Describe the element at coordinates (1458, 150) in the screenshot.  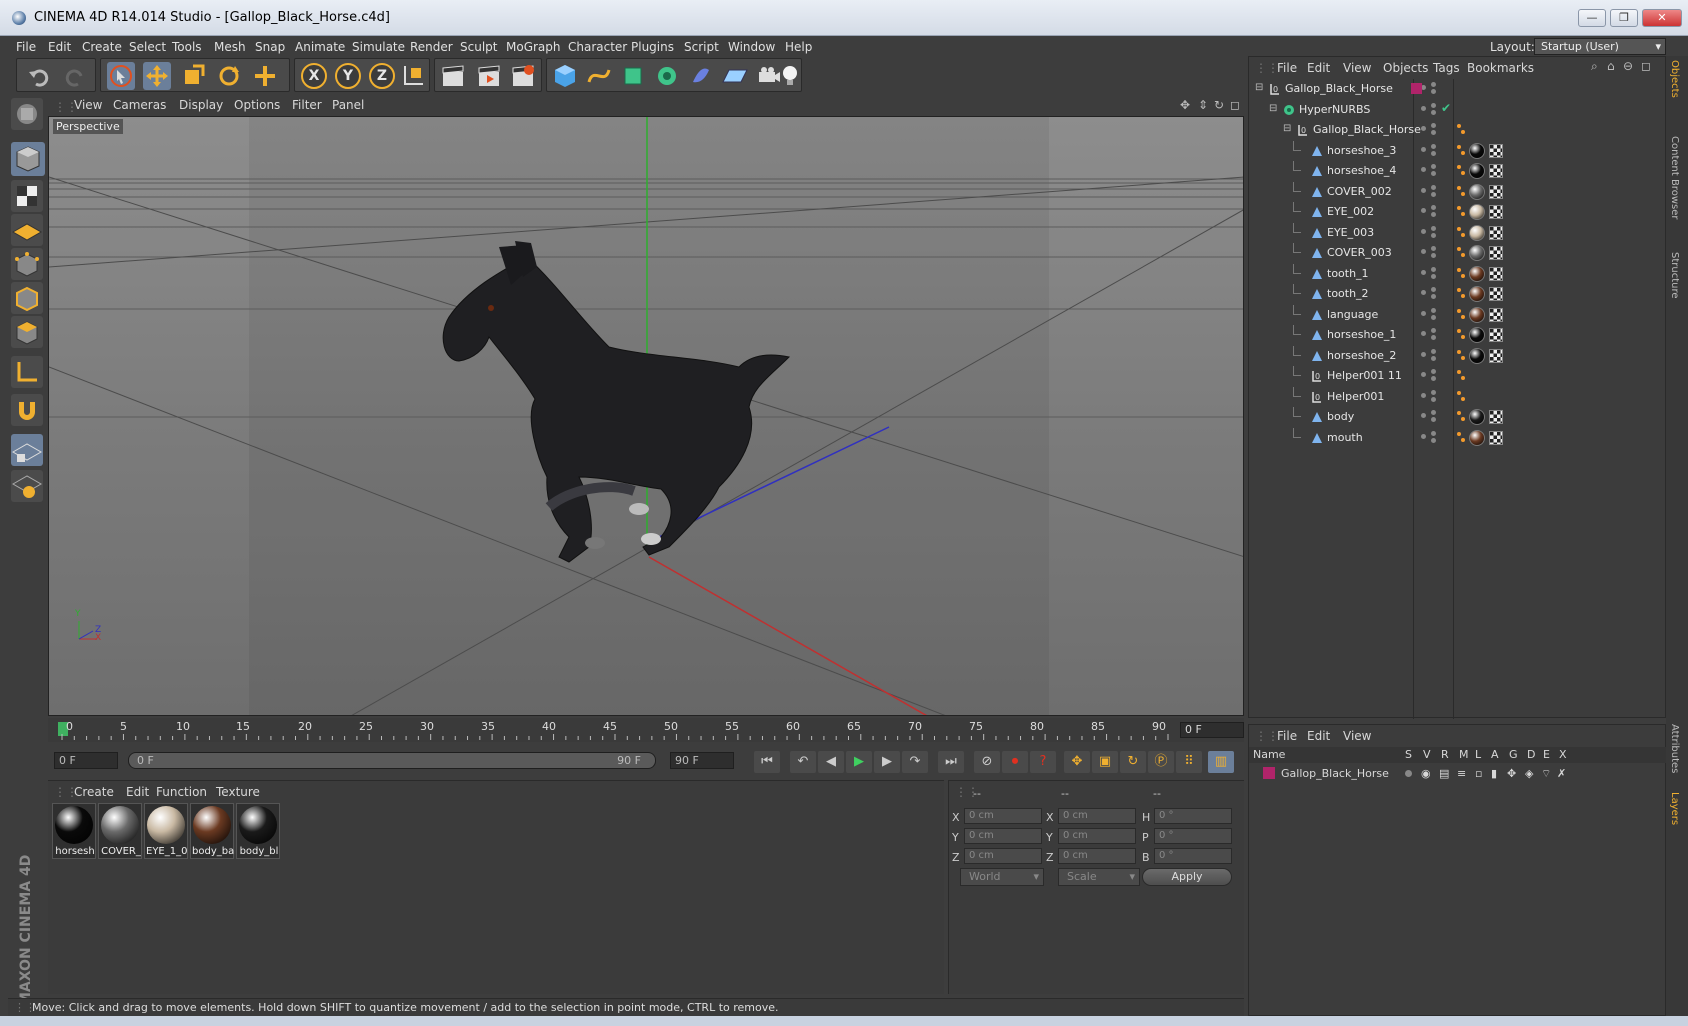
I see `object-row: horseshoe_3` at that location.